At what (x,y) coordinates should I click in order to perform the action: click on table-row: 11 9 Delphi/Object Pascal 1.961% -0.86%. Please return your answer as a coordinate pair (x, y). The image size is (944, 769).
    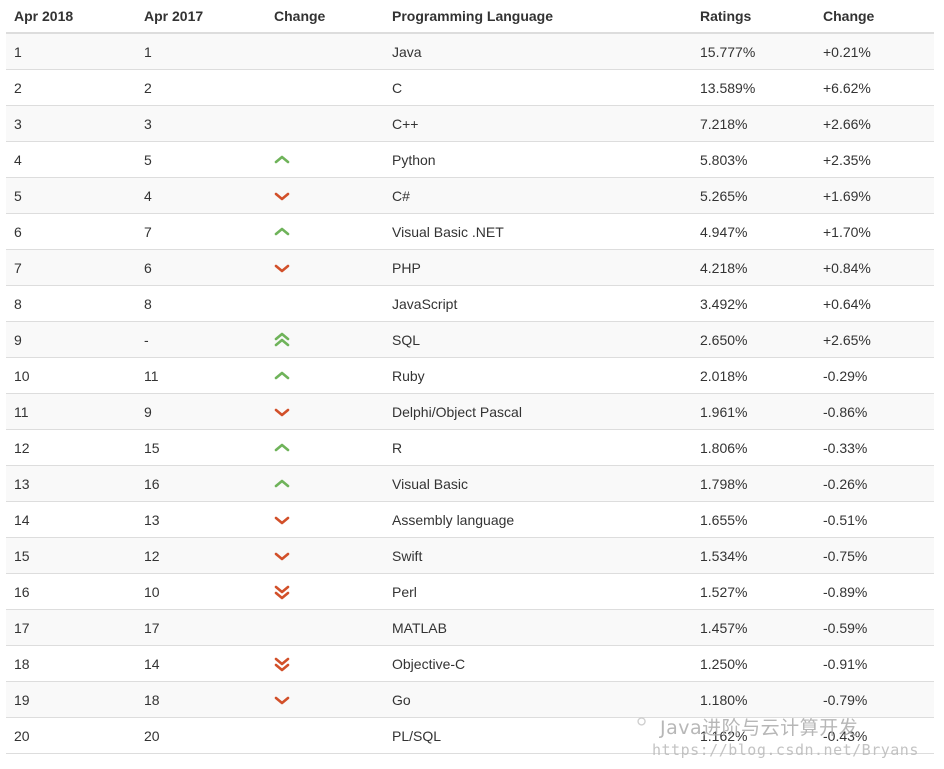
    Looking at the image, I should click on (470, 411).